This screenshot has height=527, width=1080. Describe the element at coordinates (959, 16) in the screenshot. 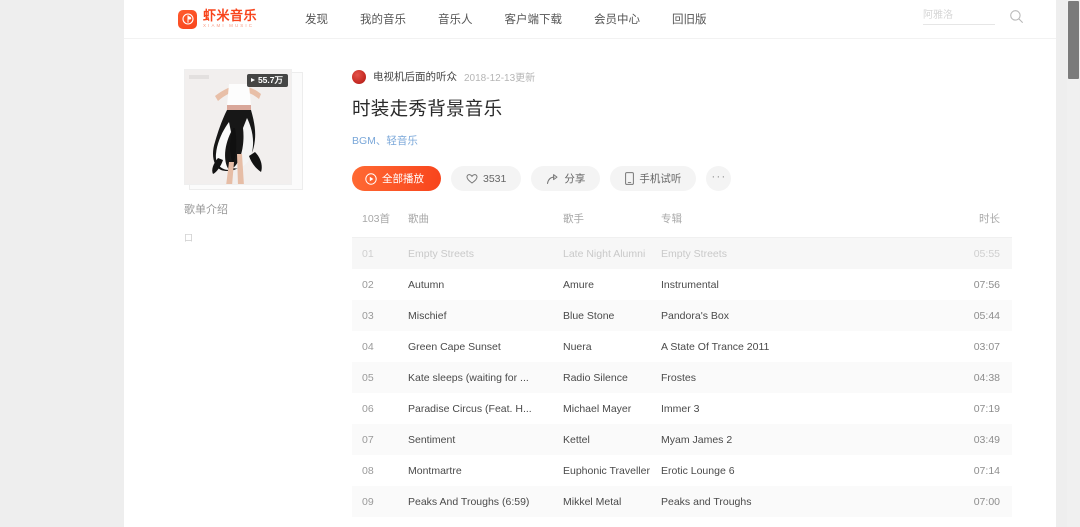

I see `search-input` at that location.